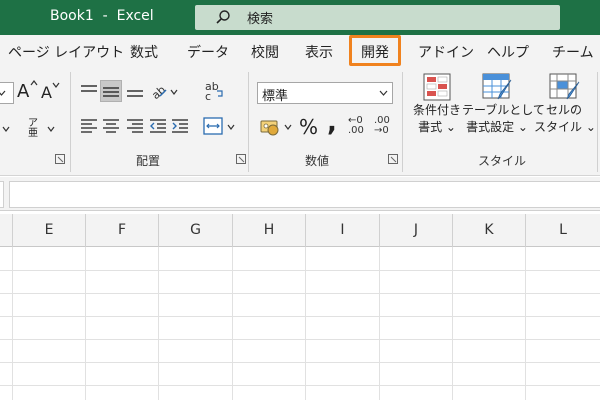 The image size is (600, 400). What do you see at coordinates (342, 230) in the screenshot?
I see `column-header: I` at bounding box center [342, 230].